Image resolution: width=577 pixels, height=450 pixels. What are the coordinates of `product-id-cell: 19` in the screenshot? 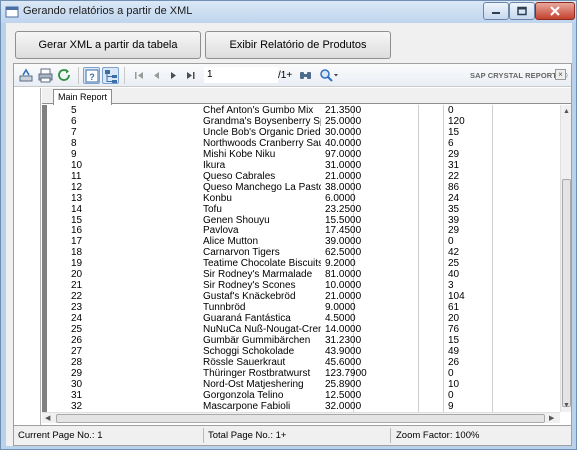 It's located at (77, 264).